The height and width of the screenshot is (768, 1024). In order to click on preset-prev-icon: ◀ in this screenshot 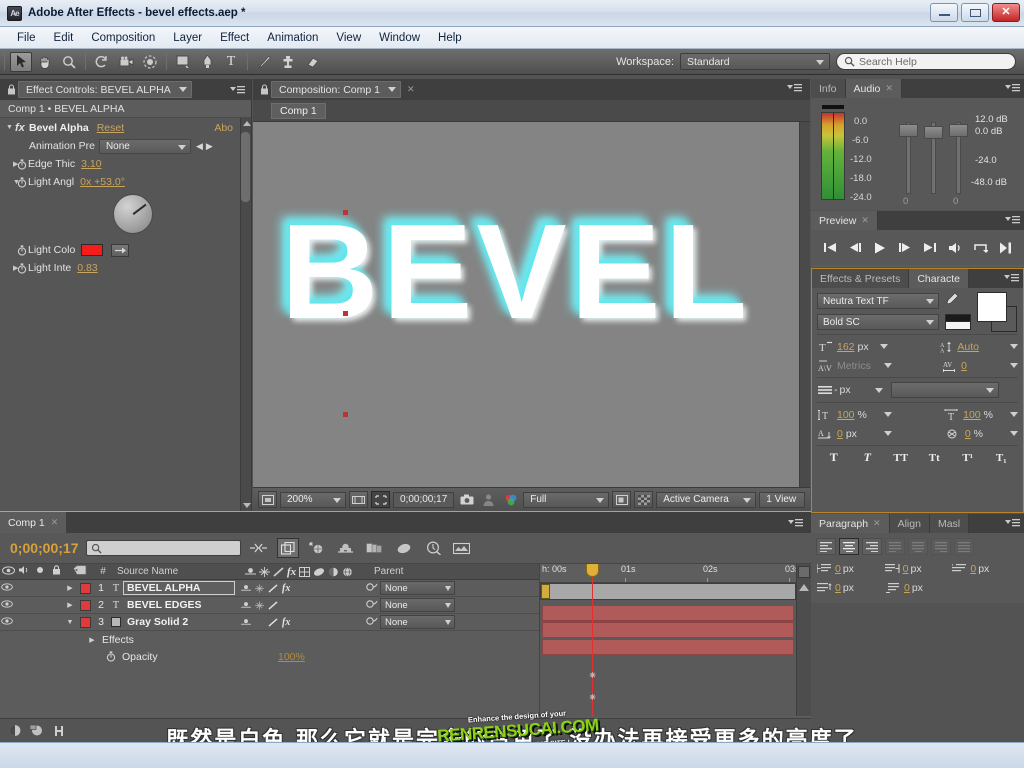, I will do `click(199, 146)`.